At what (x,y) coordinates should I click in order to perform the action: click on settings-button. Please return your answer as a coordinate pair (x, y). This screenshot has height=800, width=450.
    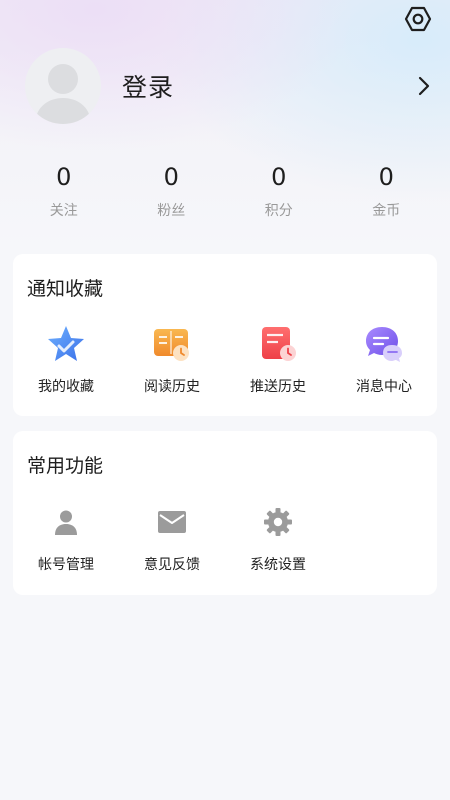
    Looking at the image, I should click on (418, 19).